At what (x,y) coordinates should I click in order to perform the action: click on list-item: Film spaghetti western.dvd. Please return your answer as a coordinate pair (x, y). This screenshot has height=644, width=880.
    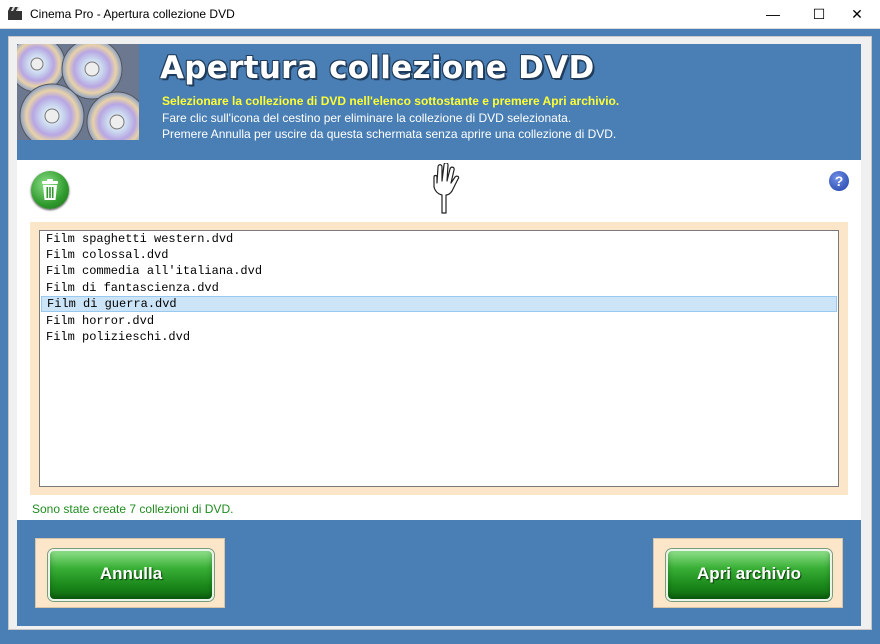
    Looking at the image, I should click on (439, 239).